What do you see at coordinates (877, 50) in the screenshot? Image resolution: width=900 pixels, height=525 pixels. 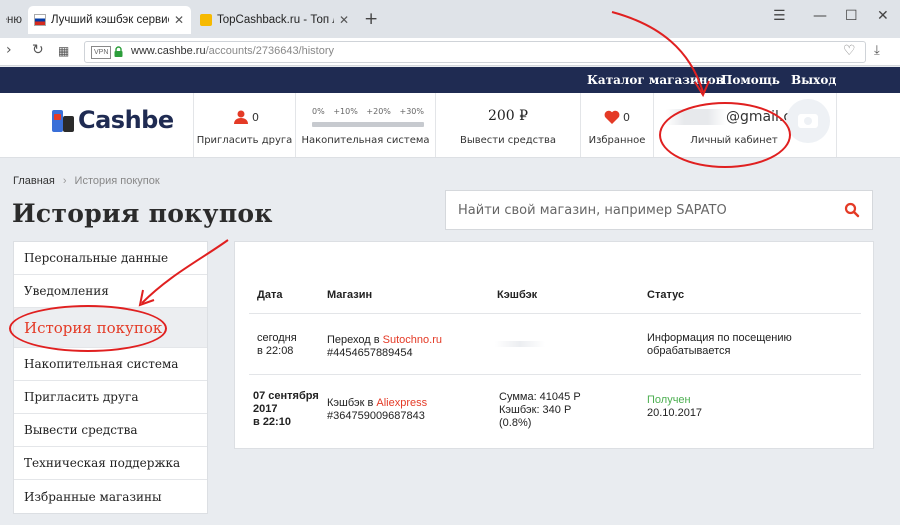 I see `download-icon: ⤓` at bounding box center [877, 50].